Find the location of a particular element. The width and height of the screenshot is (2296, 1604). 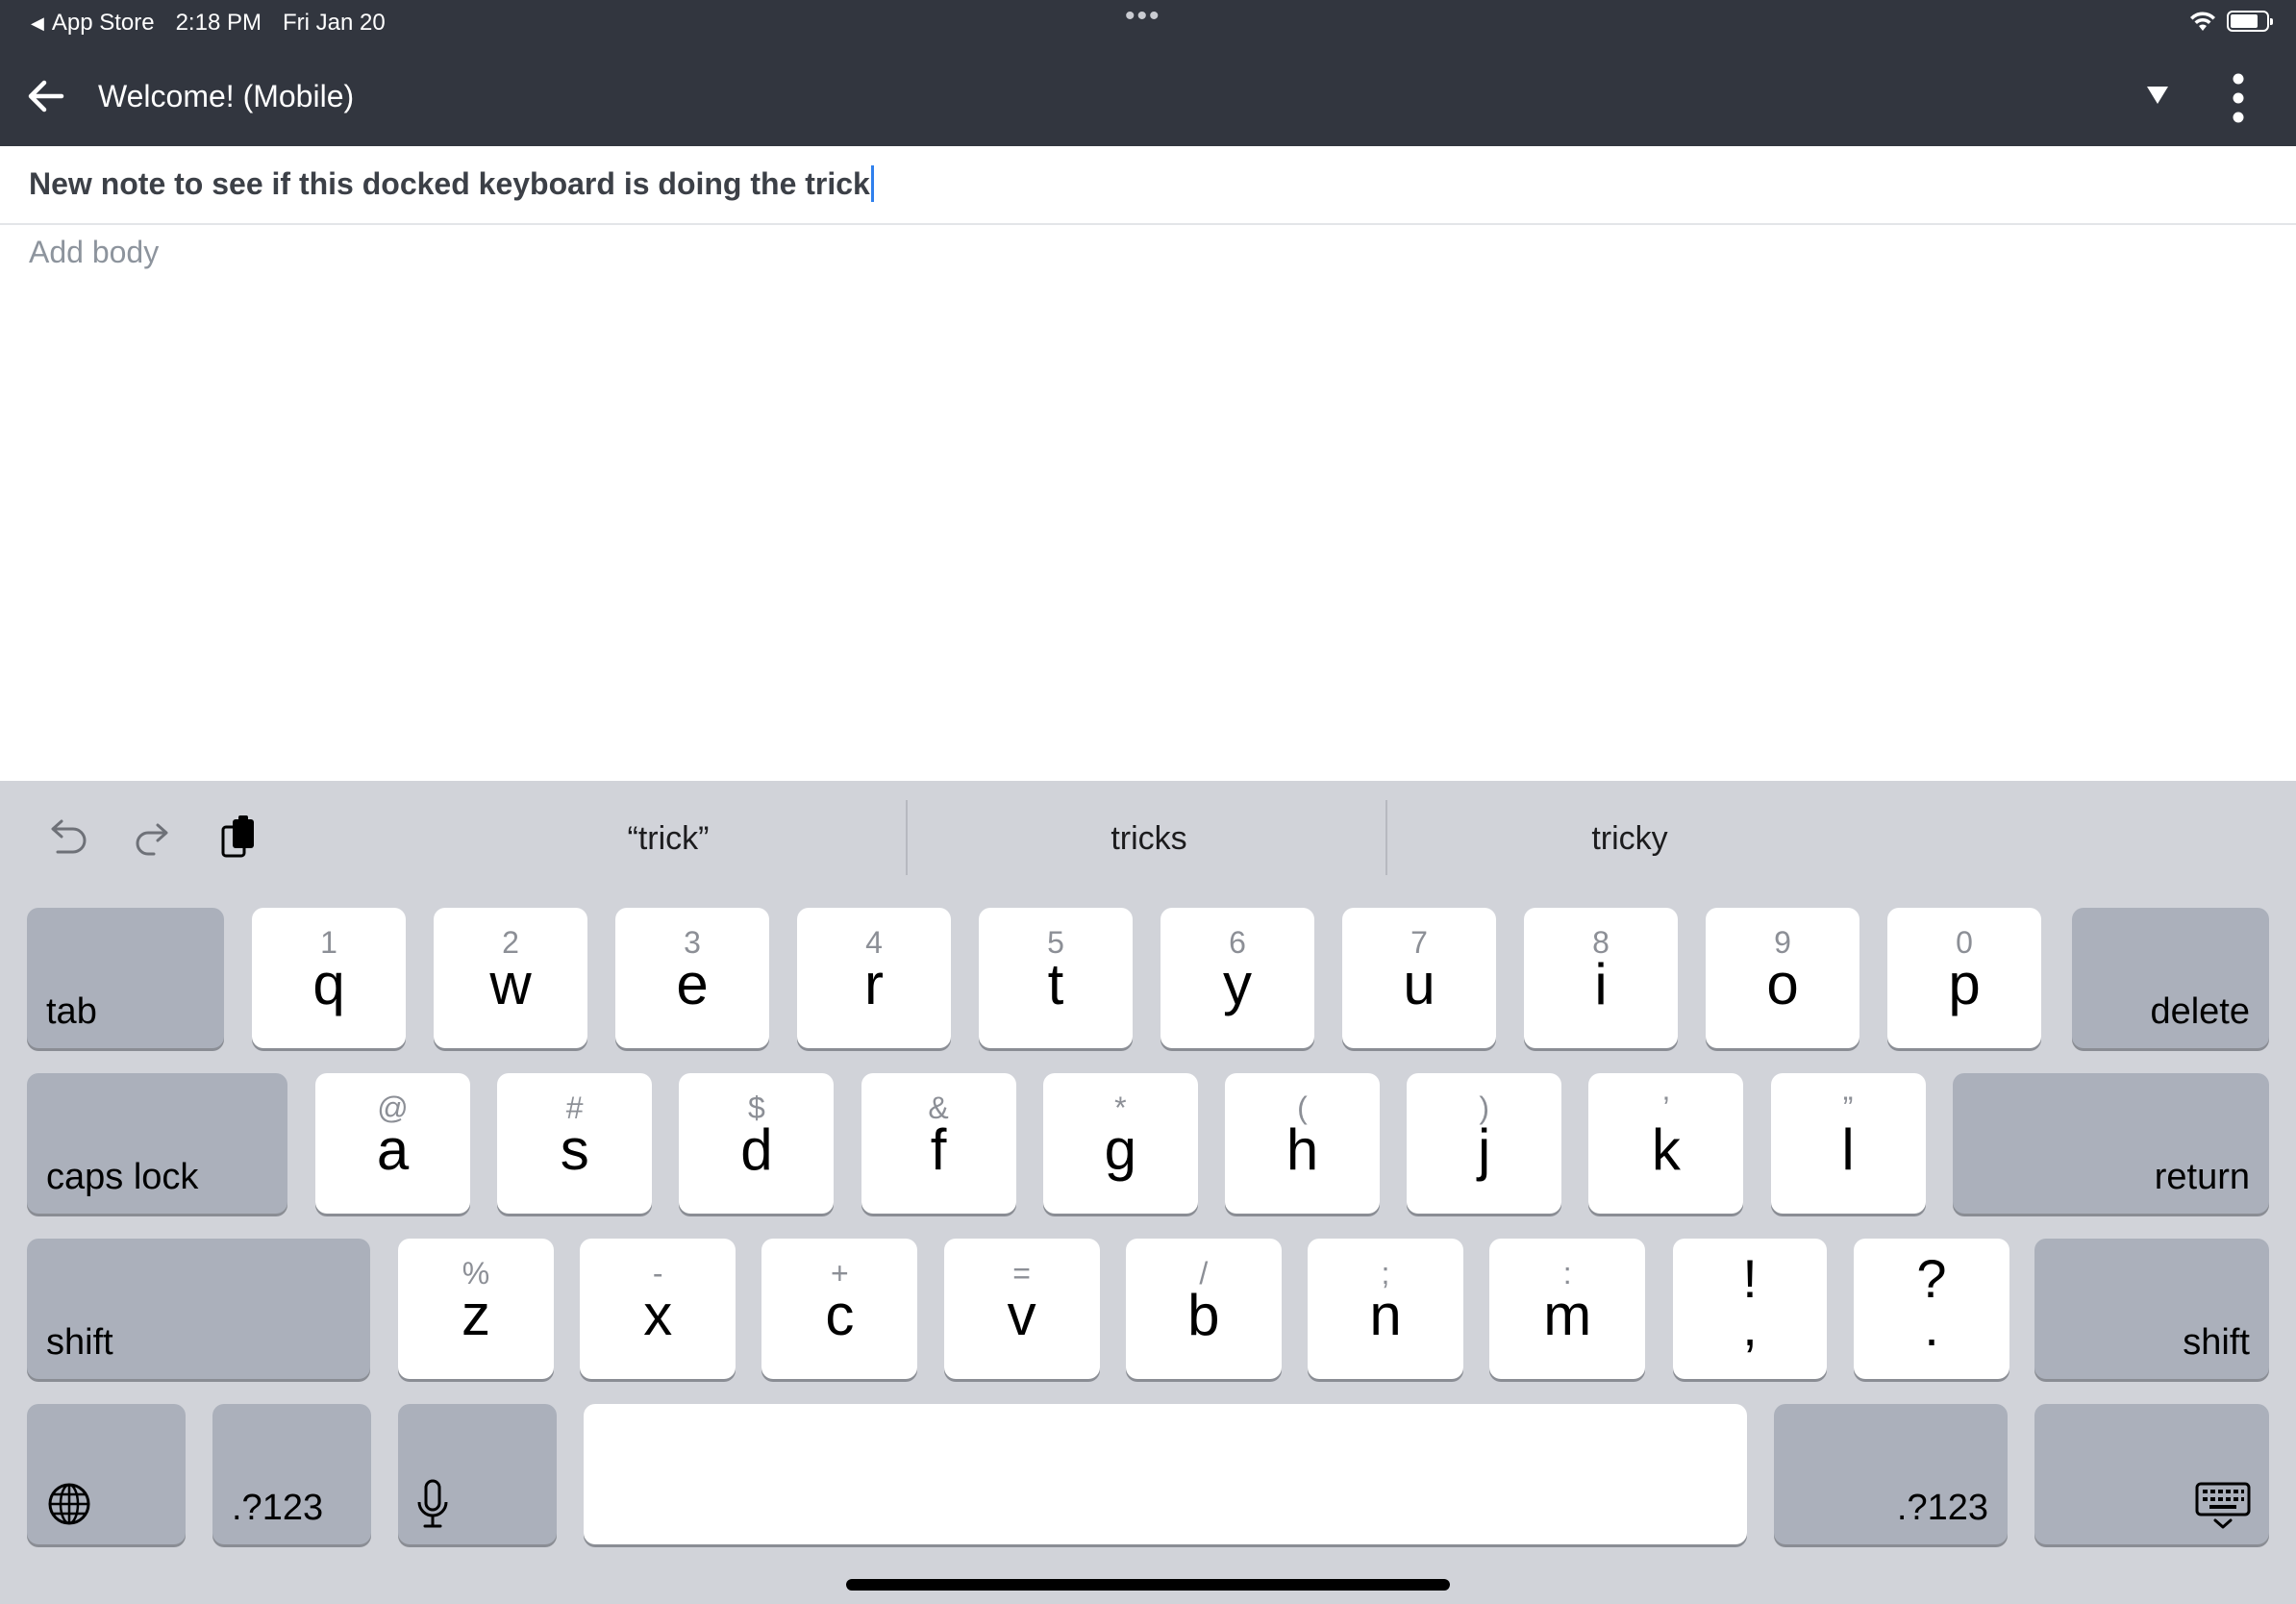

key-o: 9o is located at coordinates (1782, 978).